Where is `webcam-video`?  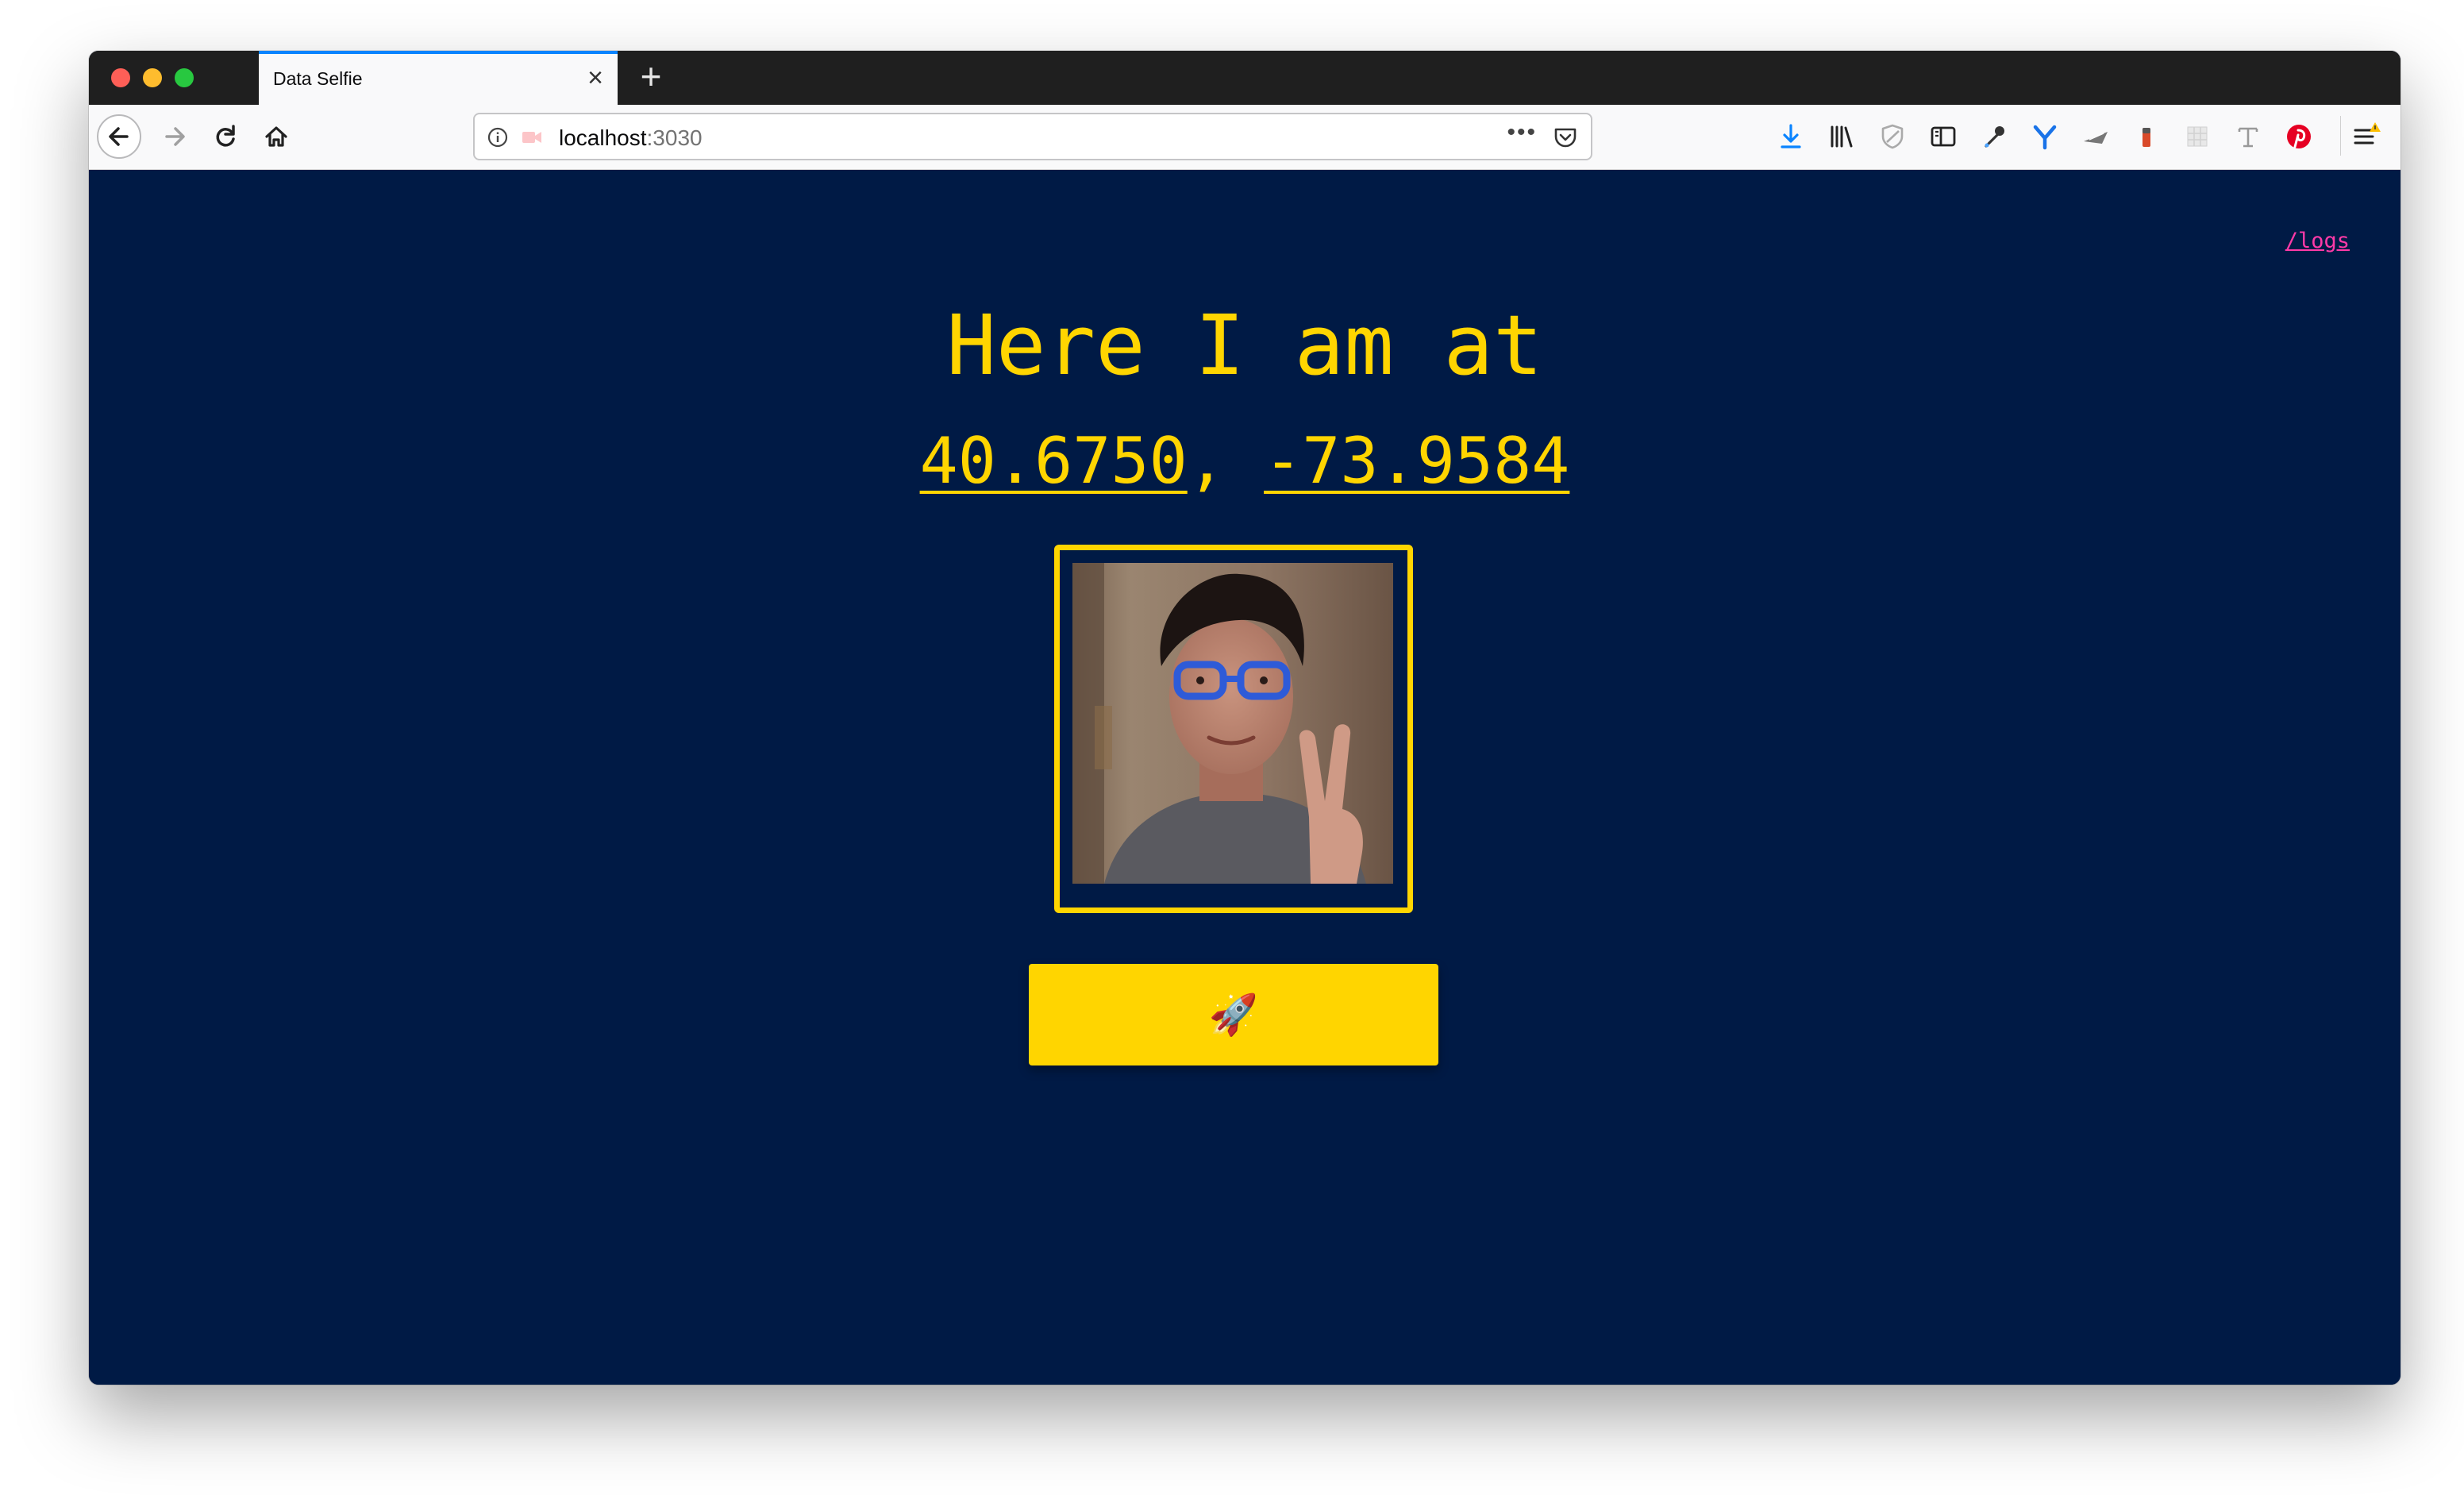 webcam-video is located at coordinates (1232, 723).